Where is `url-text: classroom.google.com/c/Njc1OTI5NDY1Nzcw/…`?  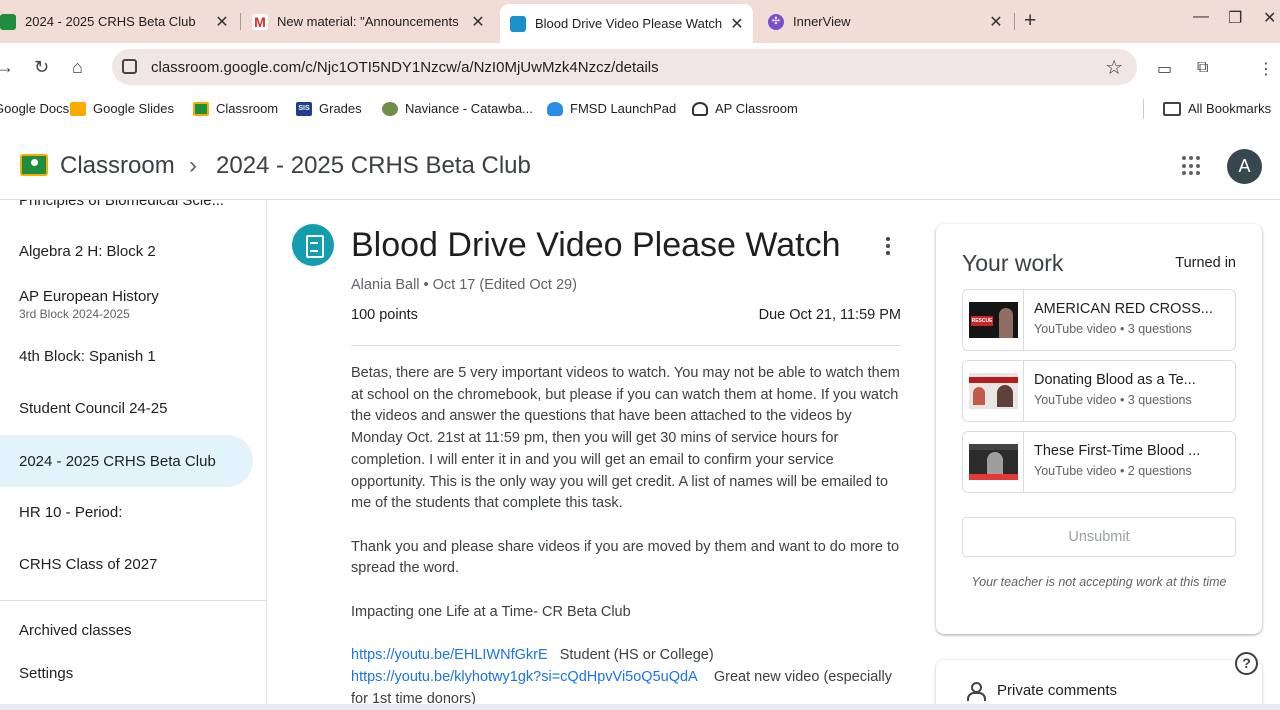 url-text: classroom.google.com/c/Njc1OTI5NDY1Nzcw/… is located at coordinates (405, 67).